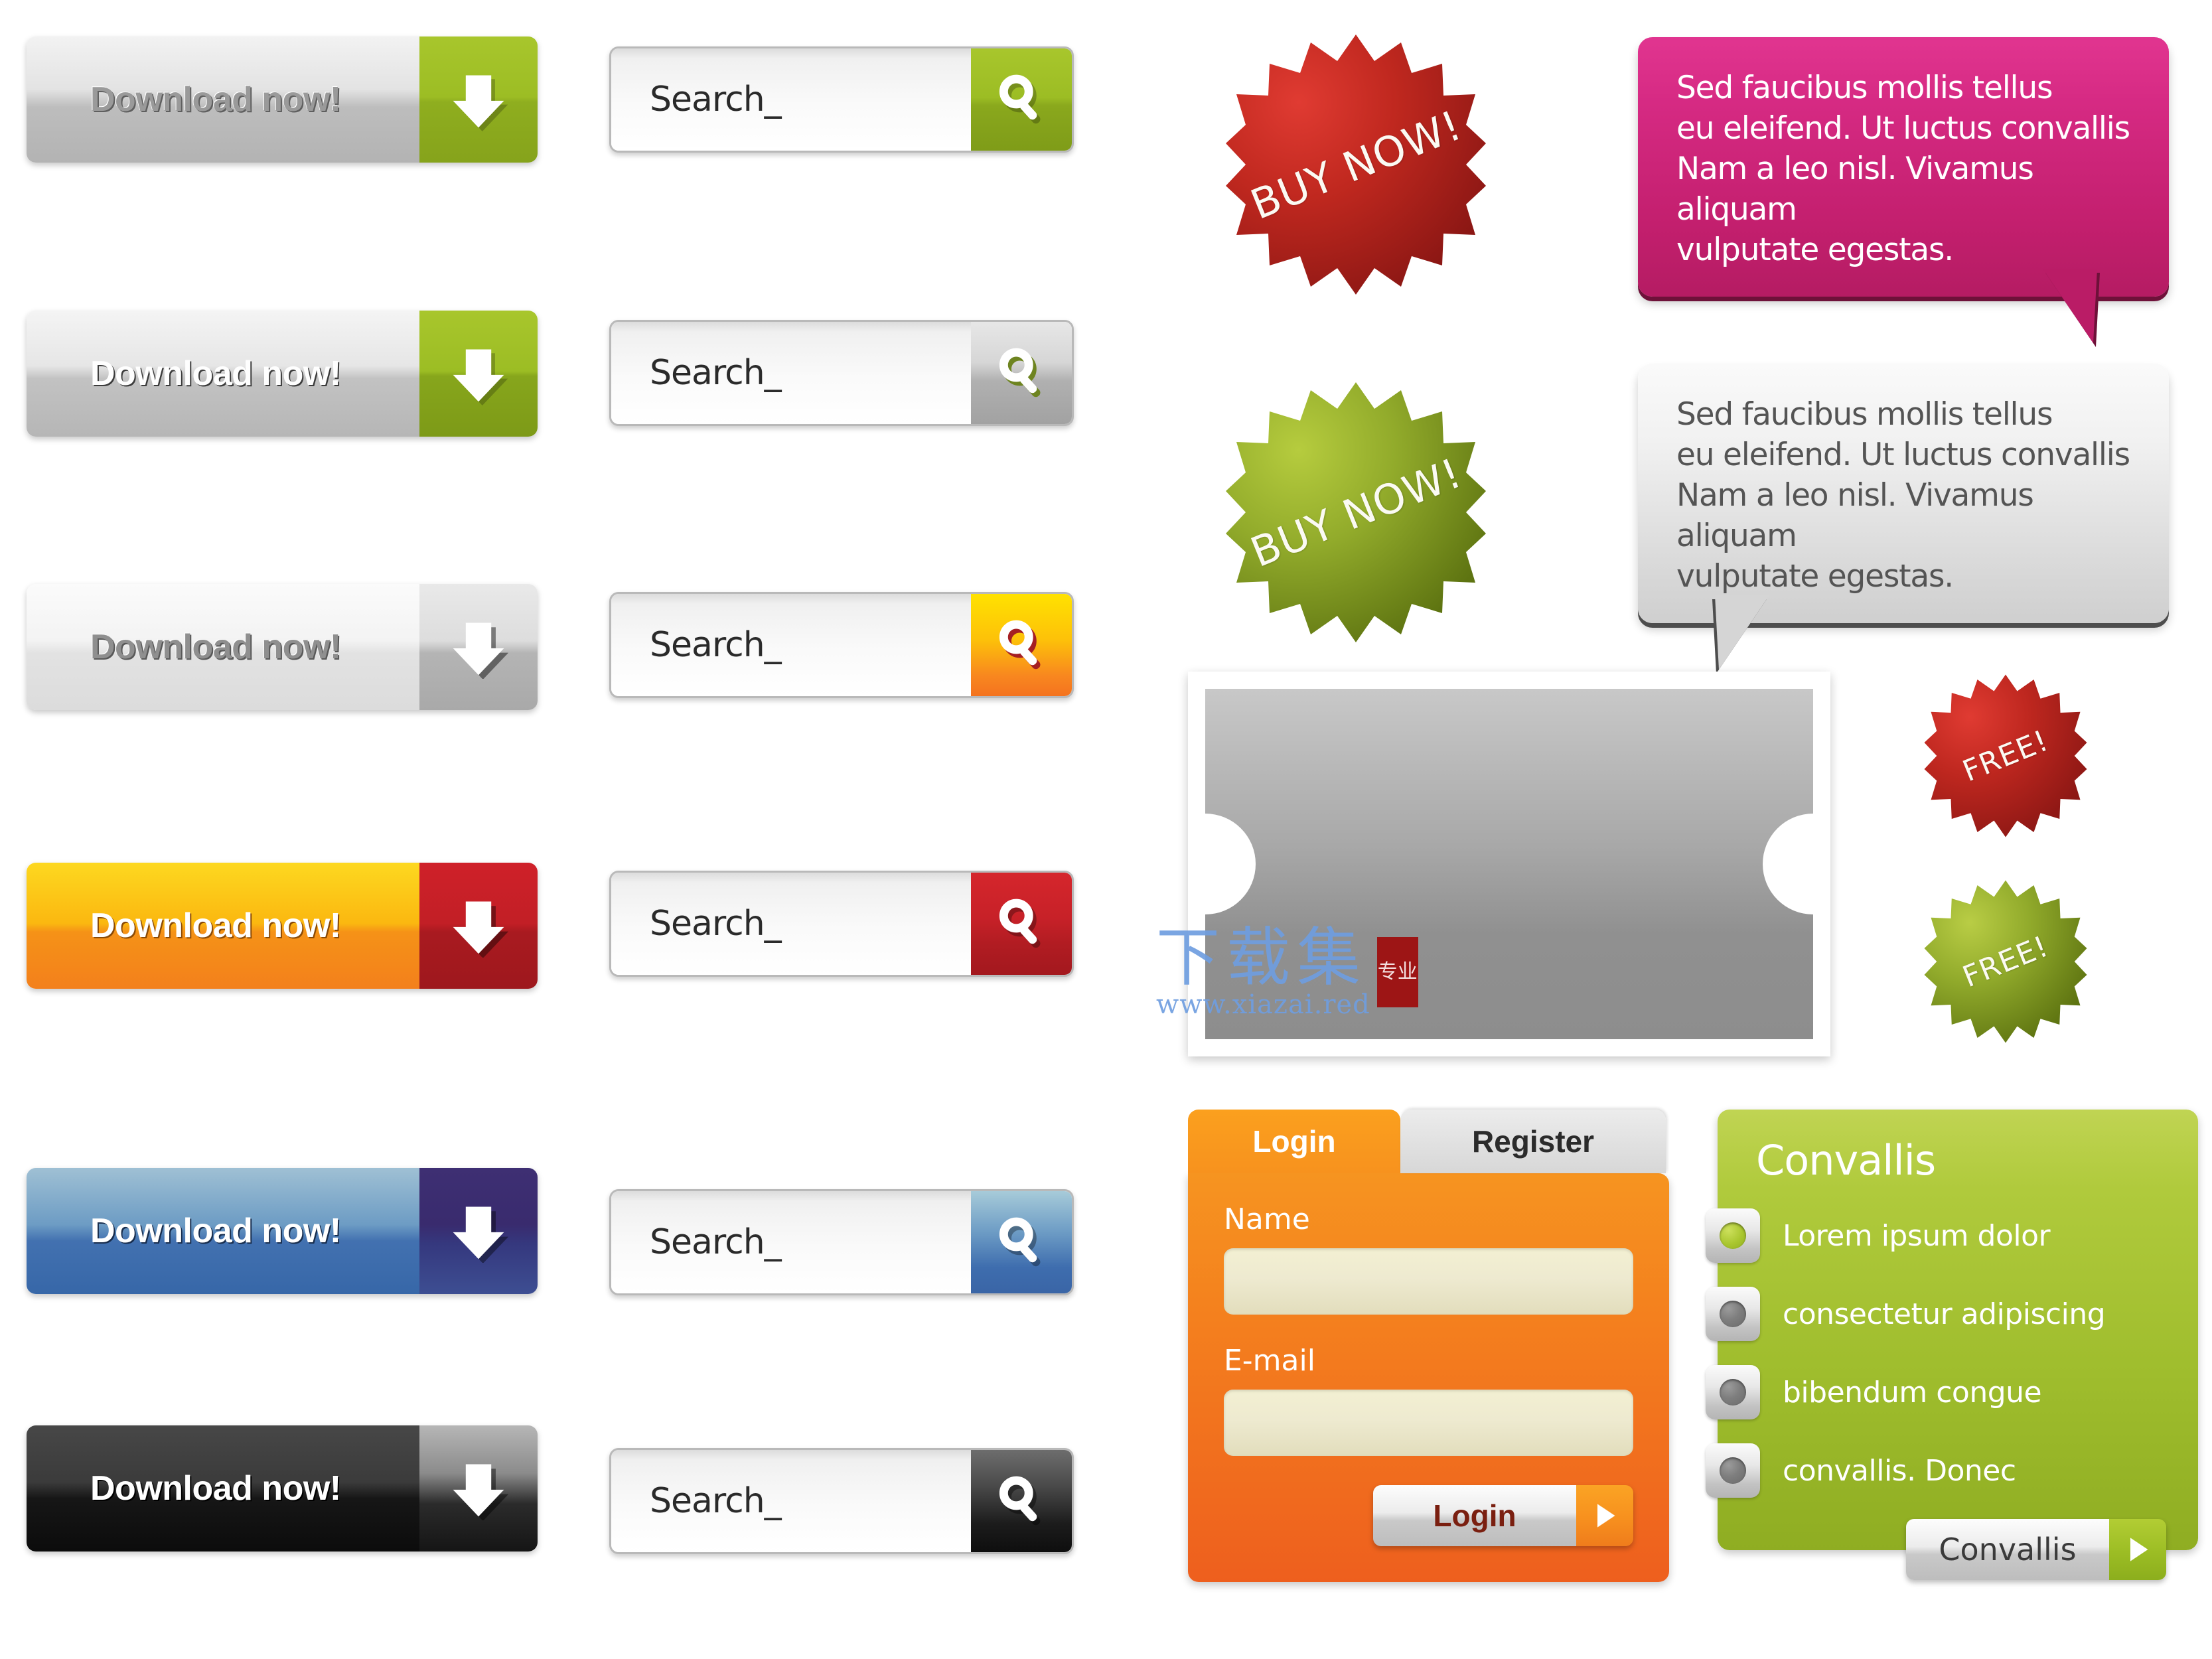 The height and width of the screenshot is (1659, 2212). Describe the element at coordinates (2137, 1549) in the screenshot. I see `convallis-action-arrow` at that location.